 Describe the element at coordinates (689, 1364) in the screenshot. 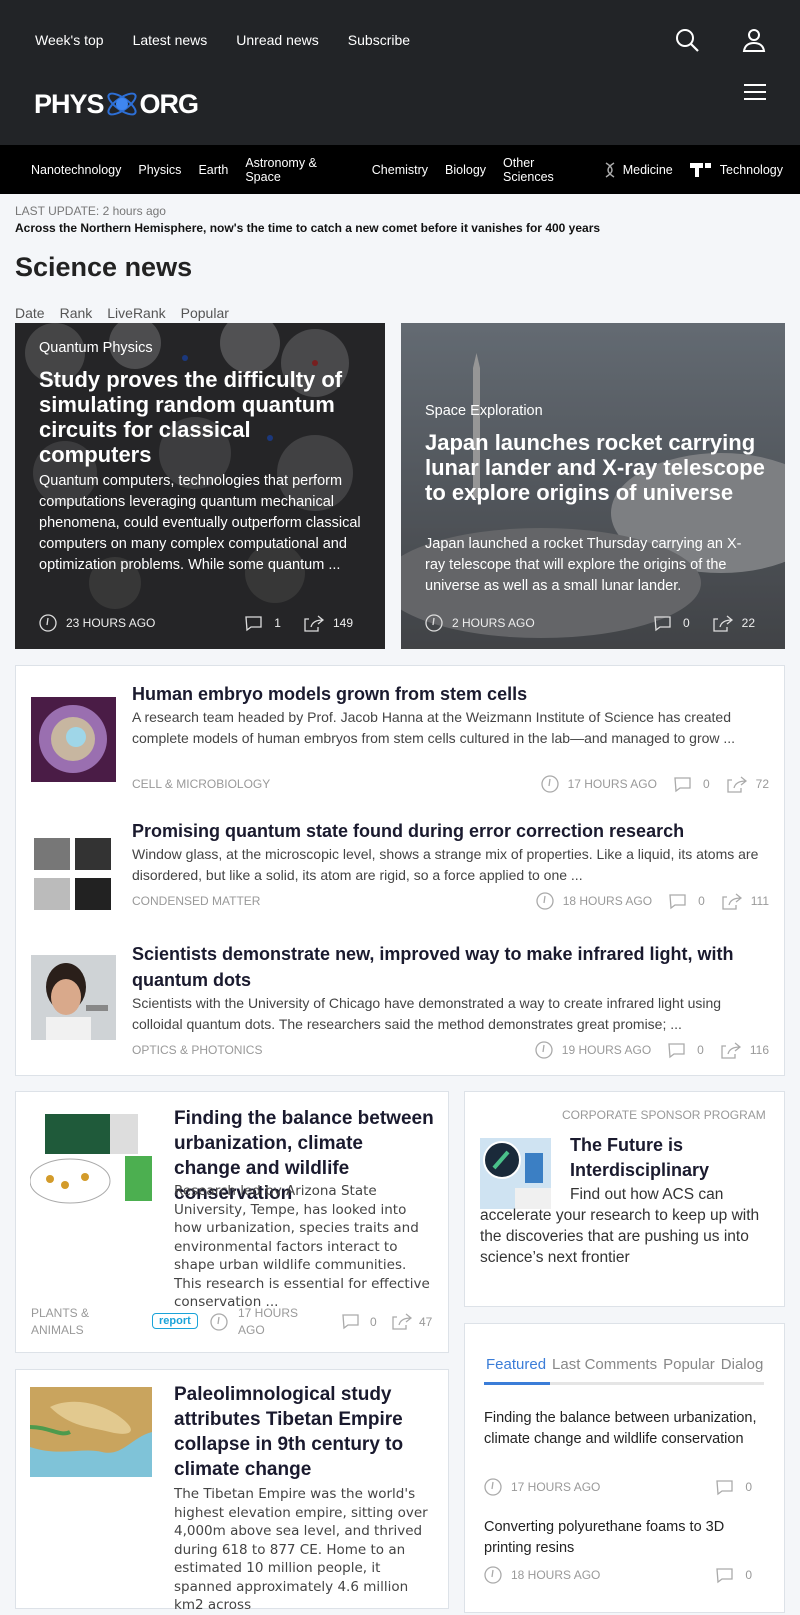

I see `tab-popular-widget: Popular` at that location.